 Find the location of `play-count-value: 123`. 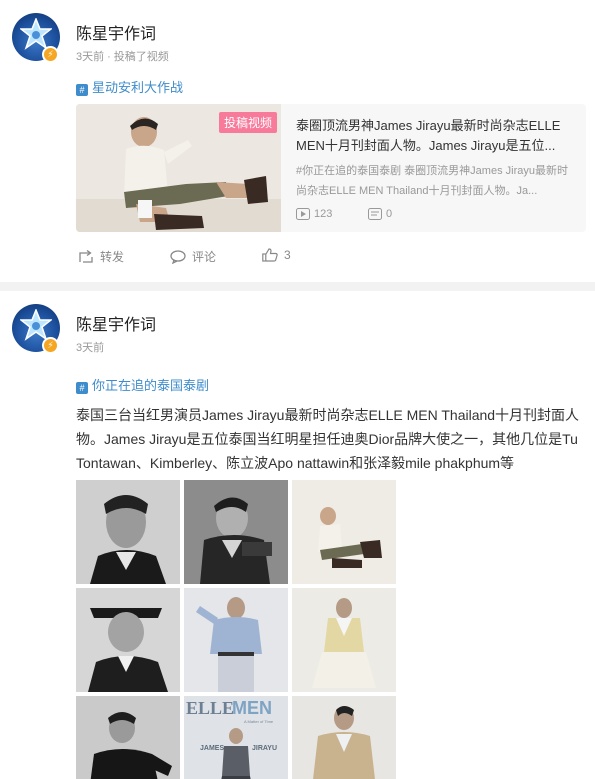

play-count-value: 123 is located at coordinates (323, 214).